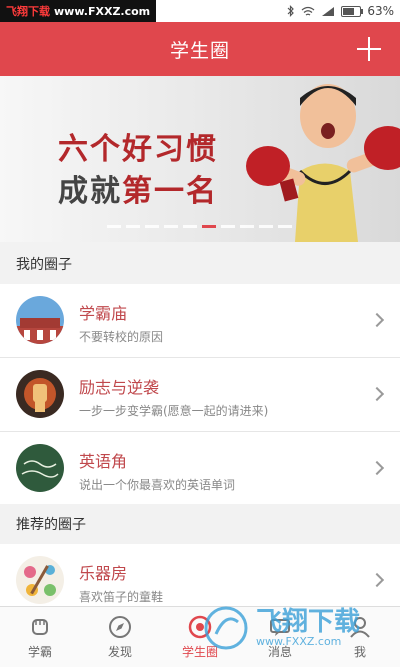 The image size is (400, 667). I want to click on nav-item-discover: 发现, so click(120, 637).